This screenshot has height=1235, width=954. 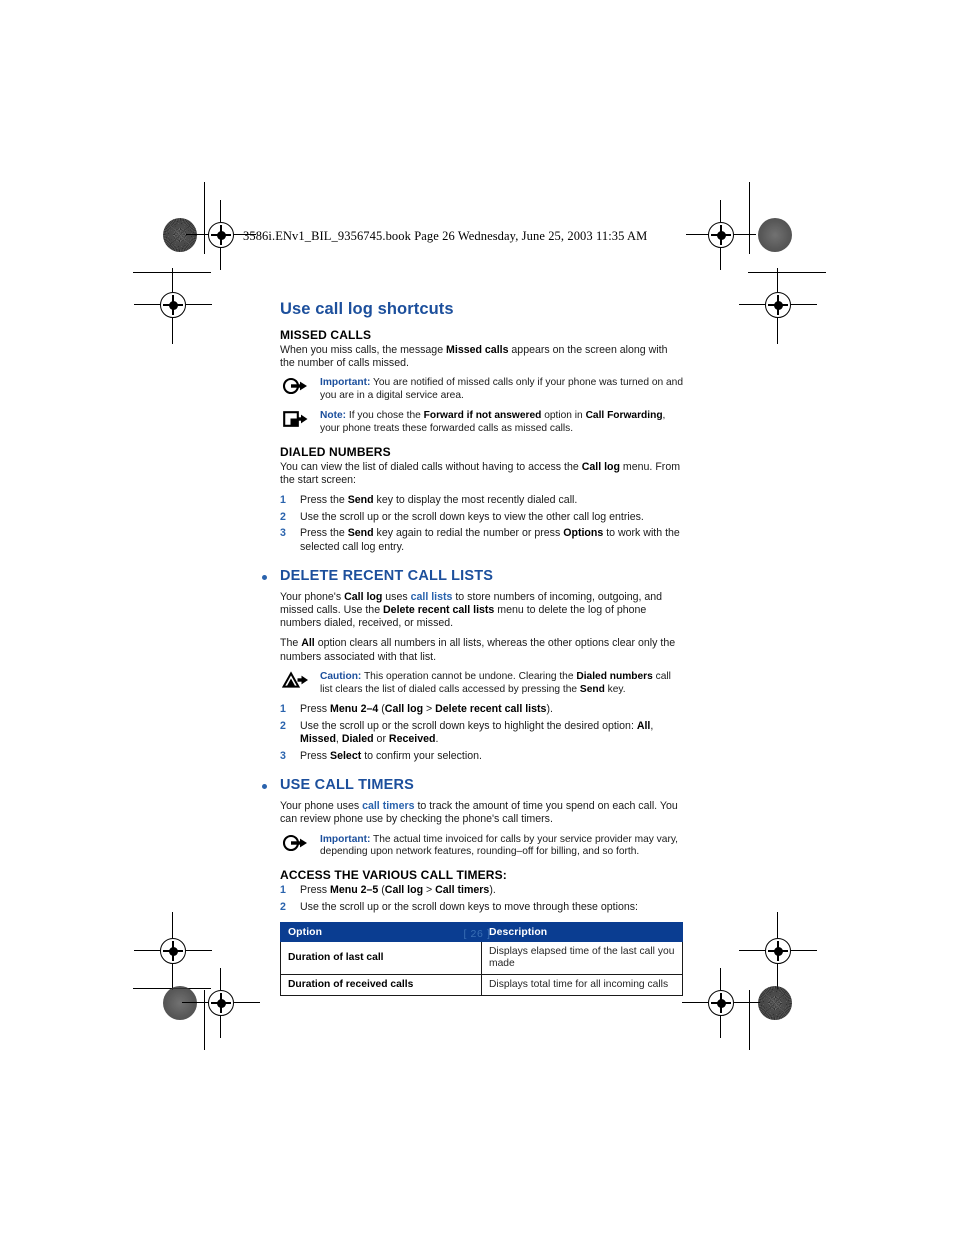 I want to click on registration-target-right-upper, so click(x=778, y=306).